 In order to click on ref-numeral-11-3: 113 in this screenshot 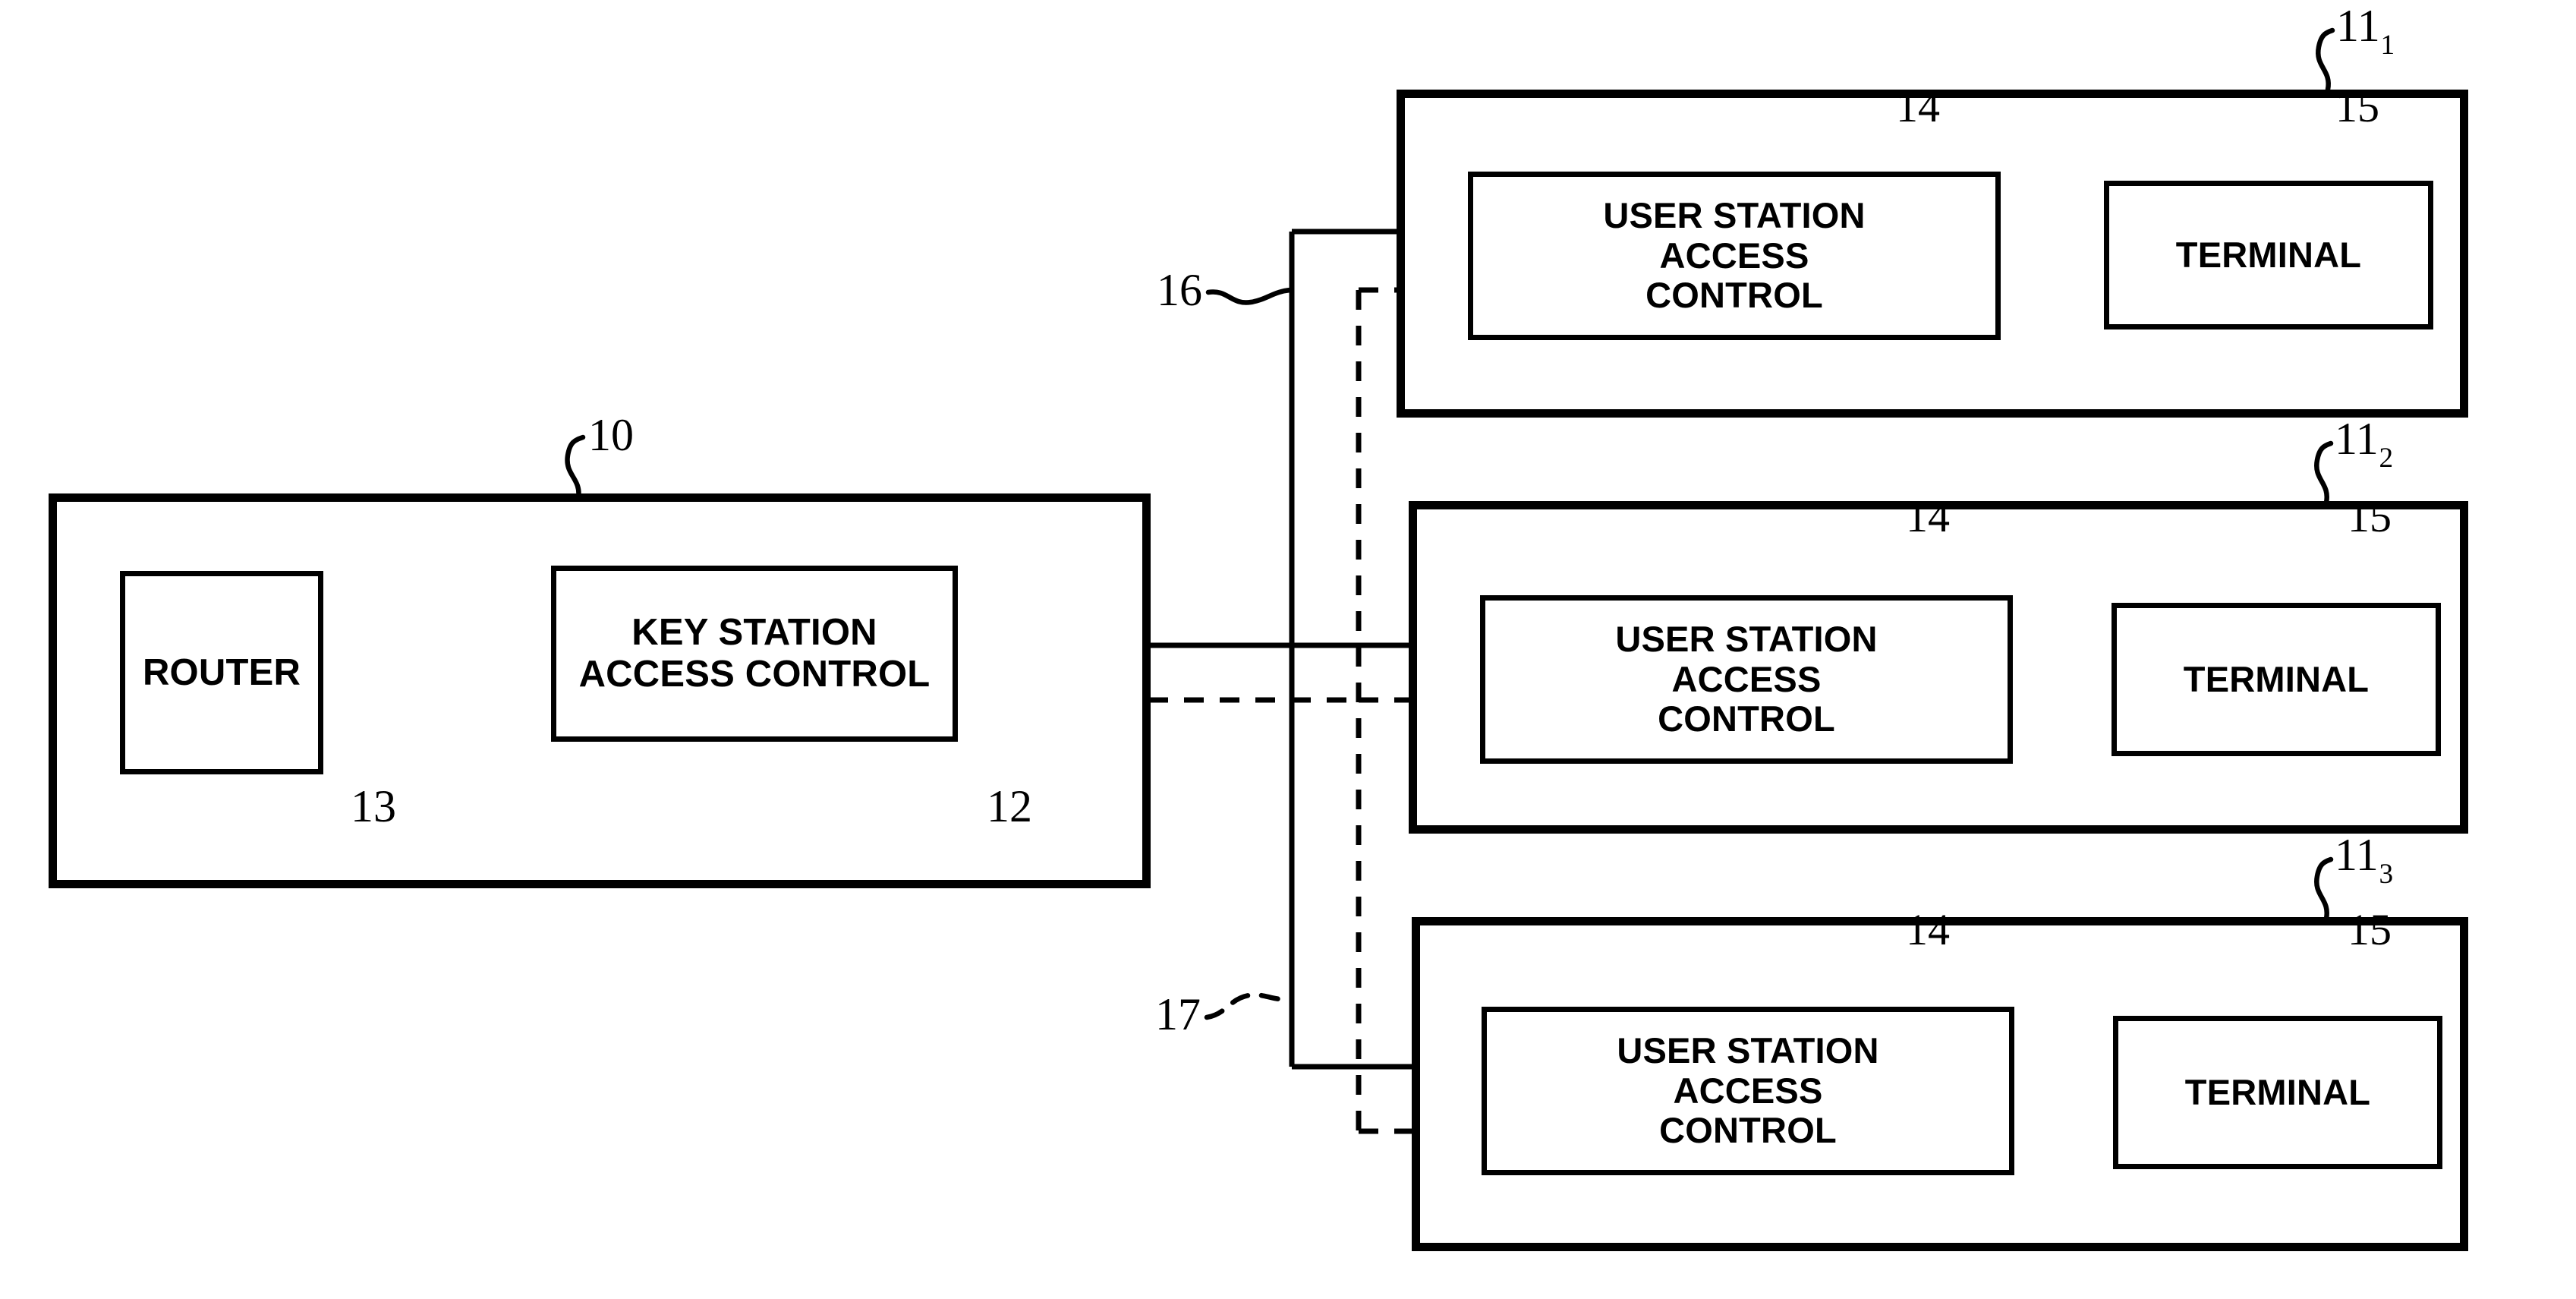, I will do `click(2364, 859)`.